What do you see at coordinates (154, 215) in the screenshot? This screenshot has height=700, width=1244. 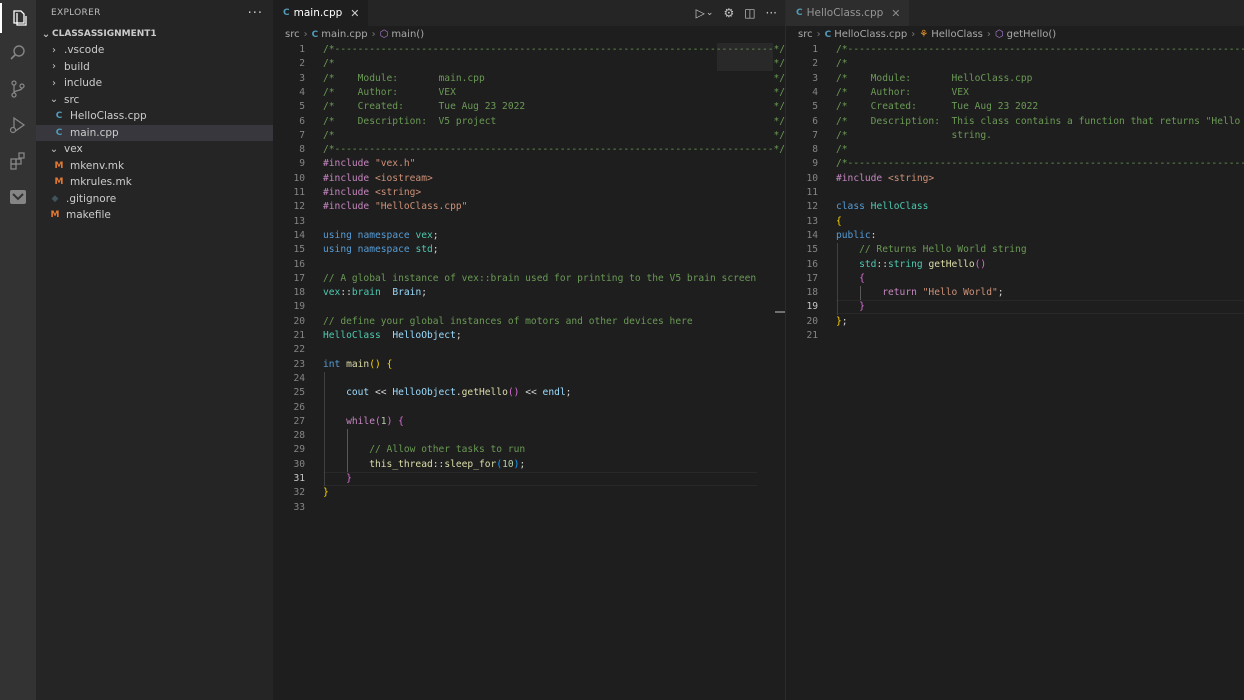 I see `tree-file: Mmakefile` at bounding box center [154, 215].